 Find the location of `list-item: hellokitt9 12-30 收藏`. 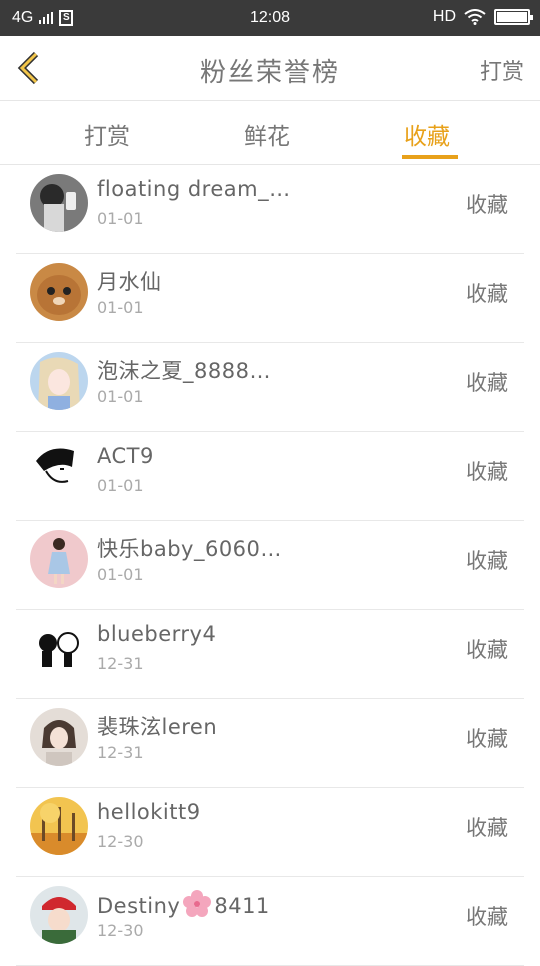

list-item: hellokitt9 12-30 收藏 is located at coordinates (270, 832).